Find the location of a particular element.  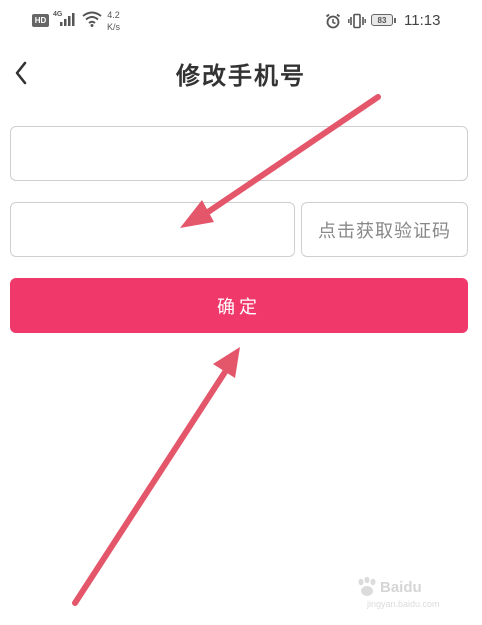

alarm-icon is located at coordinates (333, 21).